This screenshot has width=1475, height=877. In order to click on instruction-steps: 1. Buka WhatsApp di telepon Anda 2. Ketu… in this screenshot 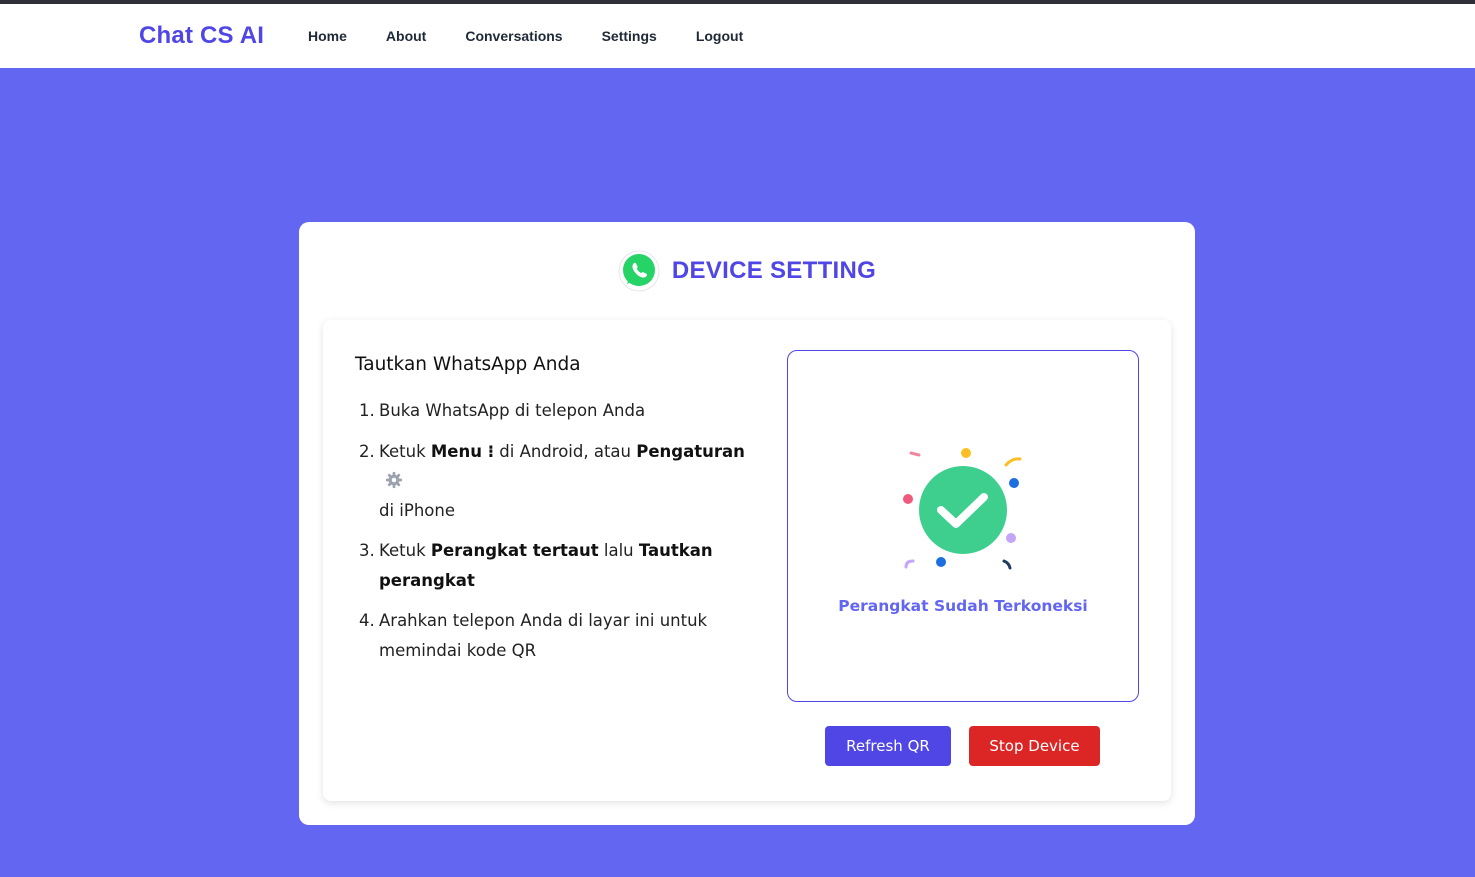, I will do `click(560, 536)`.